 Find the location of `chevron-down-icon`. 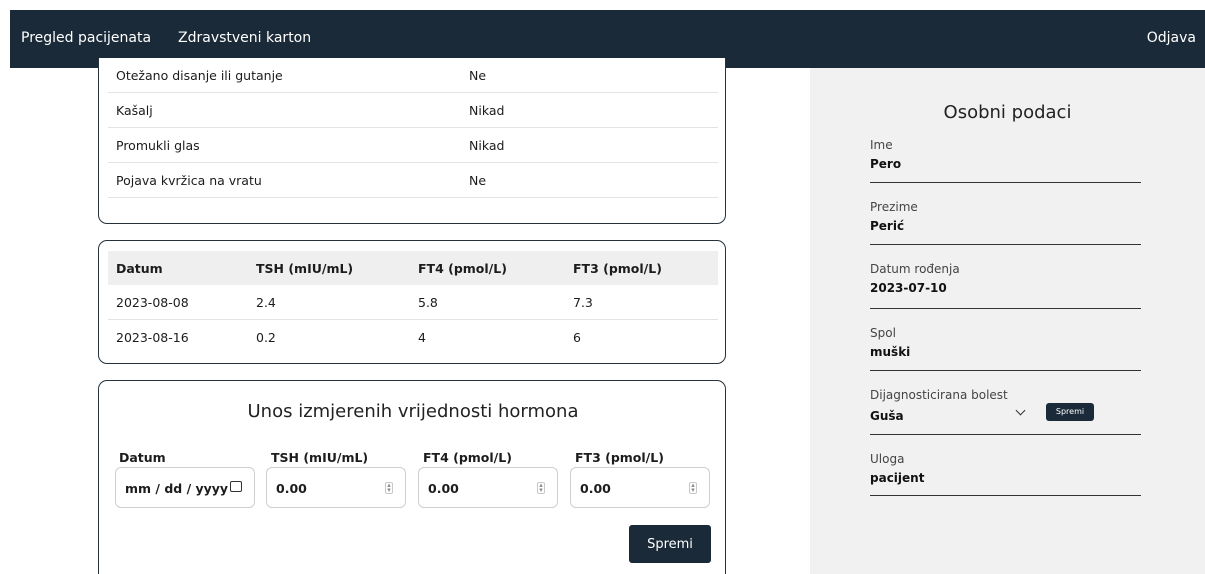

chevron-down-icon is located at coordinates (1020, 410).